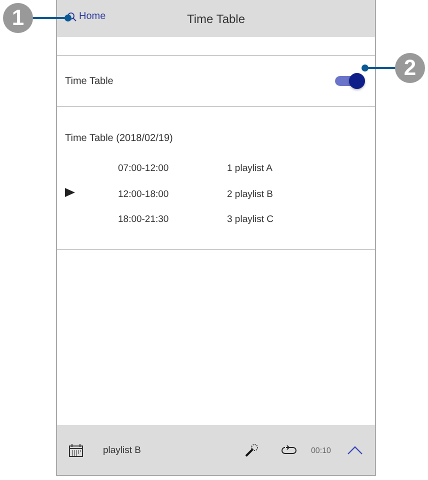  What do you see at coordinates (119, 138) in the screenshot?
I see `schedule-title: Time Table (2018/02/19)` at bounding box center [119, 138].